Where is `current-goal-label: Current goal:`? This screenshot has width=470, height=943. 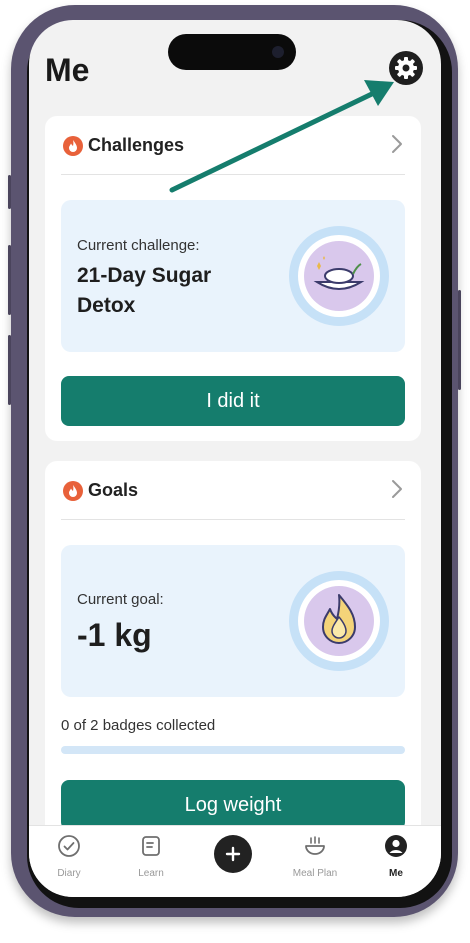
current-goal-label: Current goal: is located at coordinates (120, 599).